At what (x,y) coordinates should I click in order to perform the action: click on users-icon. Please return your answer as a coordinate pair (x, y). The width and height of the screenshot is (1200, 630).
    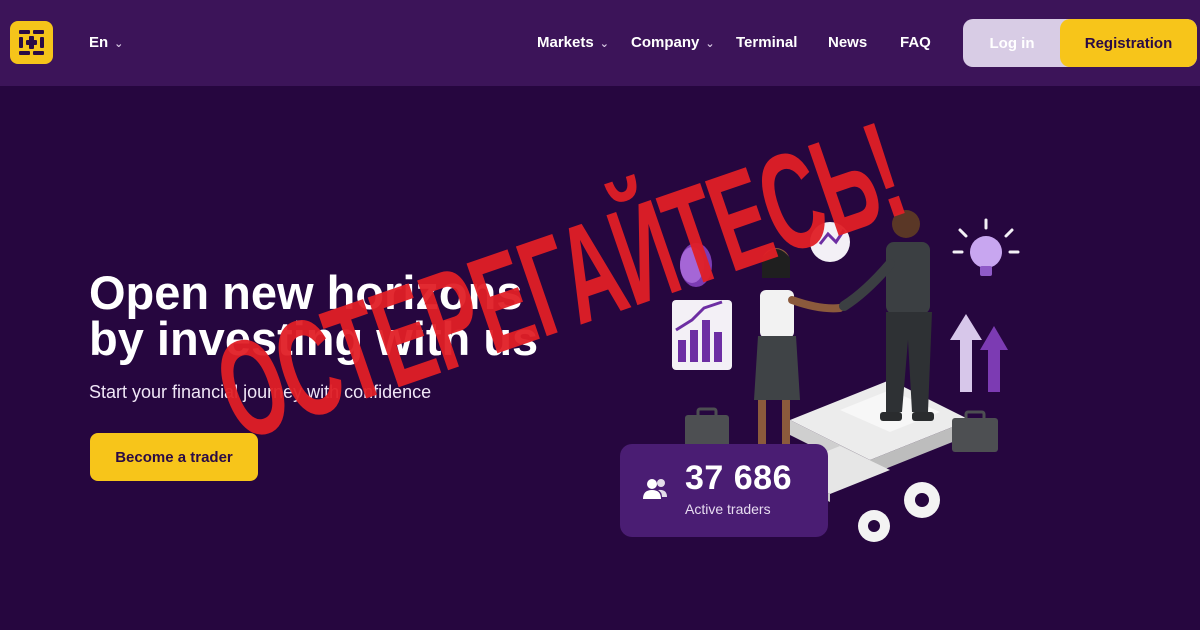
    Looking at the image, I should click on (655, 489).